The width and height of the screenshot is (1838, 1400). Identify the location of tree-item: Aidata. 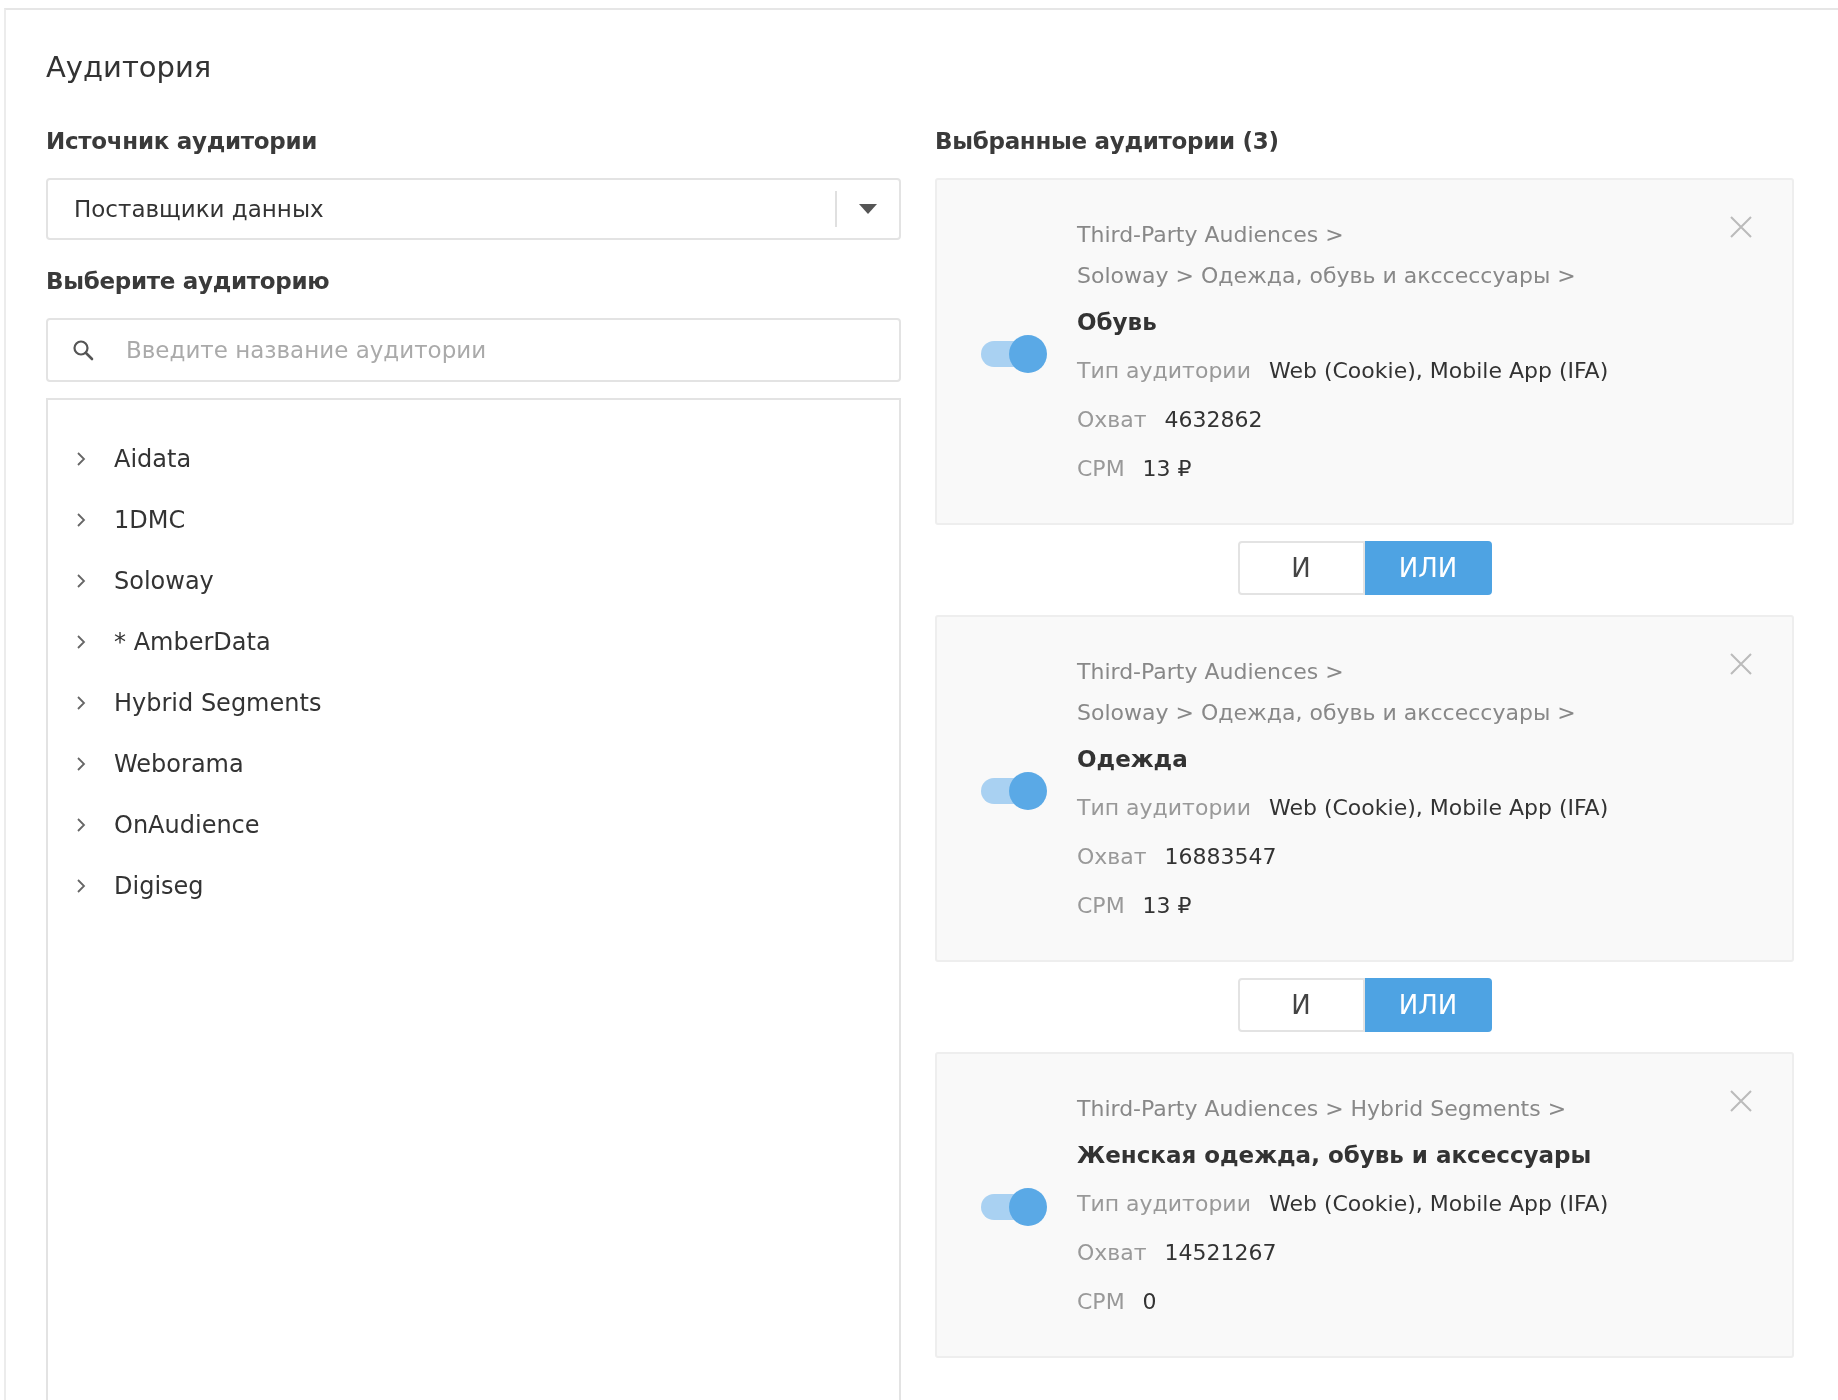
(487, 458).